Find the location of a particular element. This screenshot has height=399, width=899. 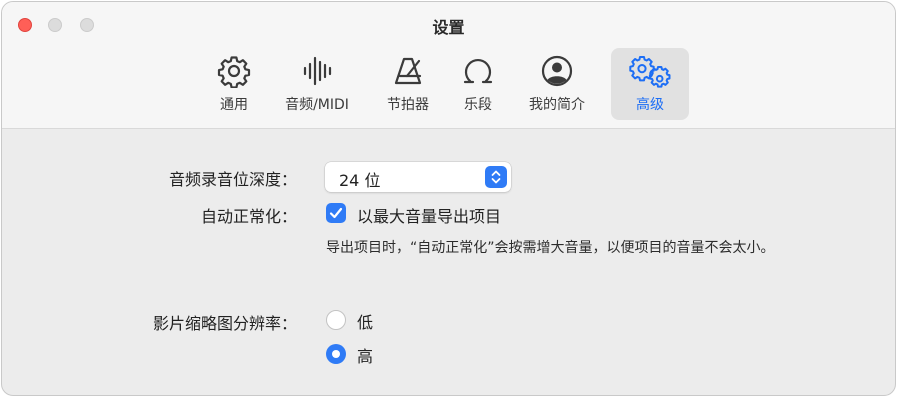

resolution-high-label: 高 is located at coordinates (365, 355).